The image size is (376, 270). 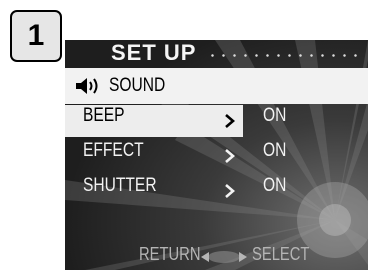 What do you see at coordinates (87, 86) in the screenshot?
I see `speaker-icon` at bounding box center [87, 86].